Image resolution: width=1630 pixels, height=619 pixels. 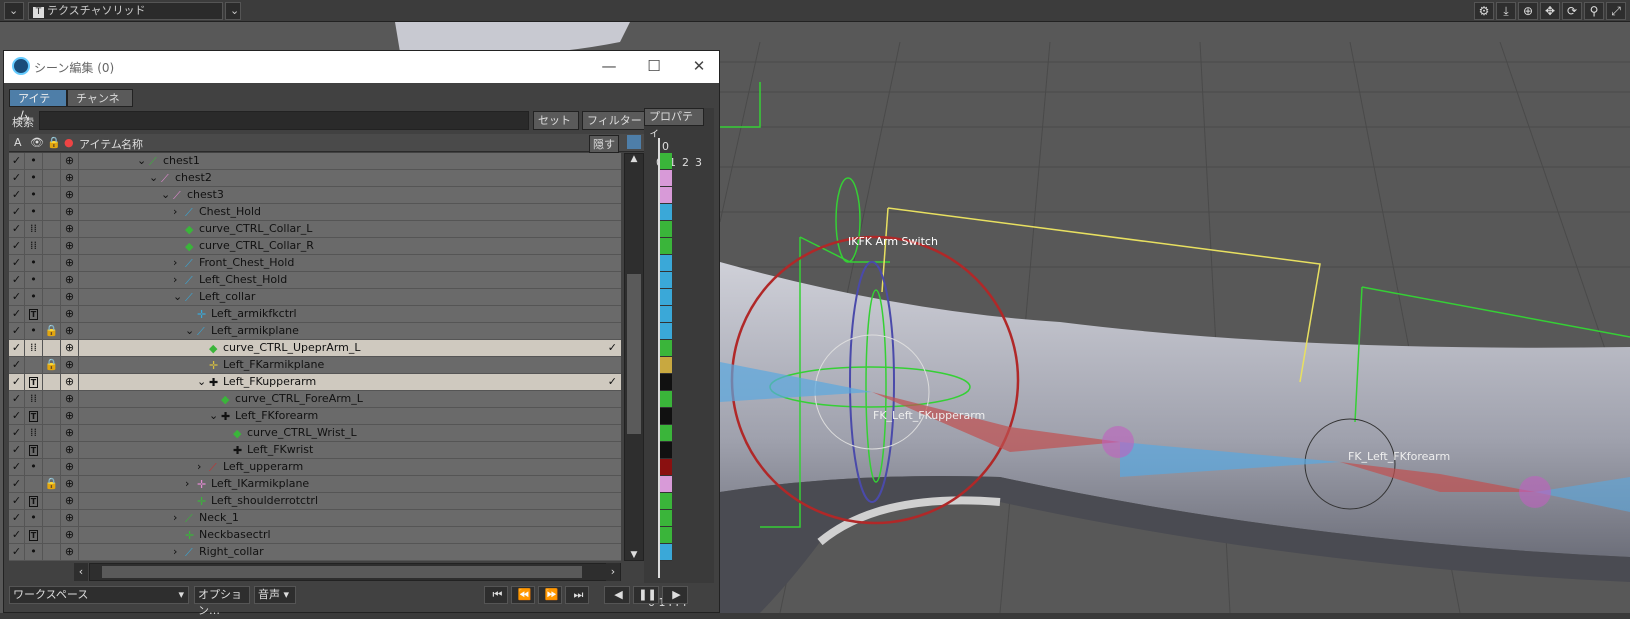 What do you see at coordinates (556, 127) in the screenshot?
I see `set-dropdown: セット ▾` at bounding box center [556, 127].